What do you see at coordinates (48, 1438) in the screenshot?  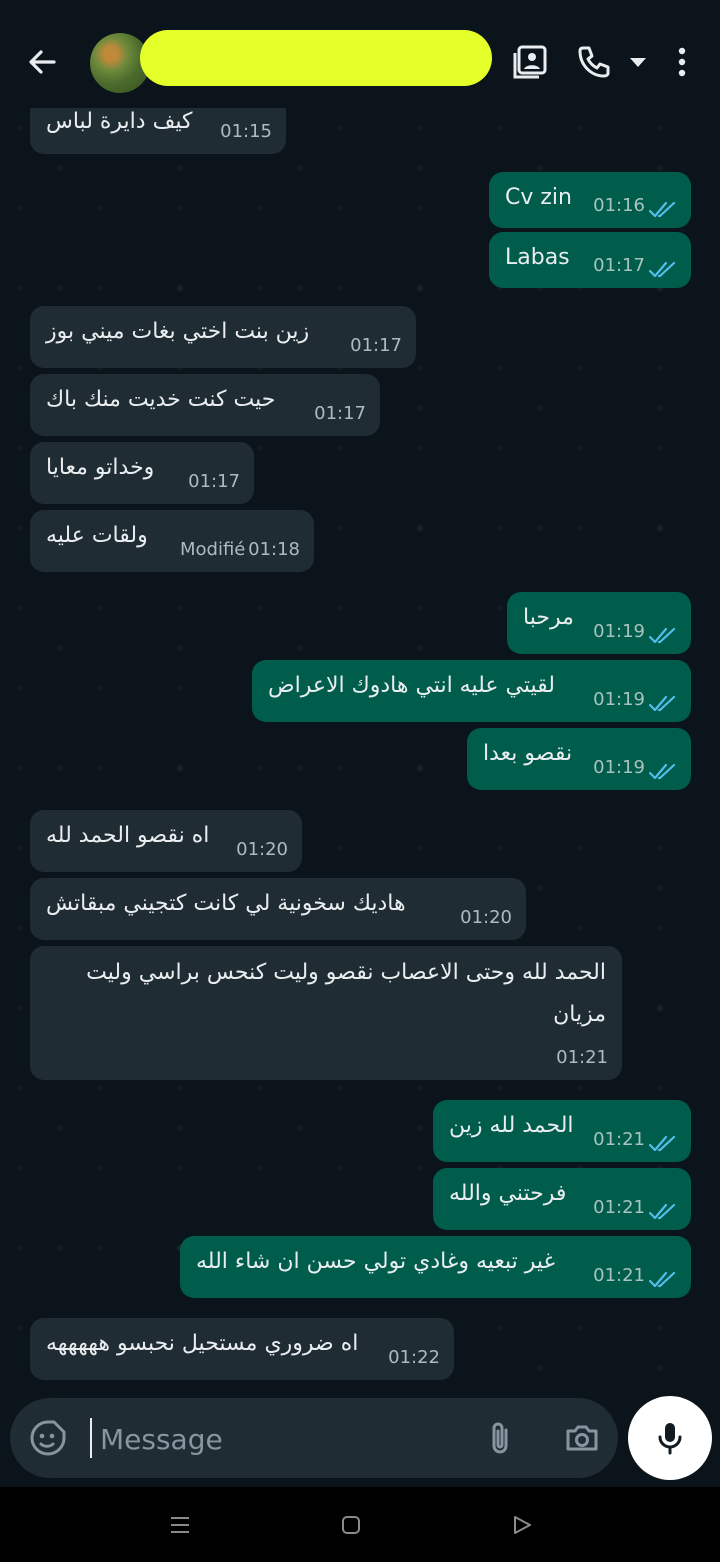 I see `sticker-emoji-icon` at bounding box center [48, 1438].